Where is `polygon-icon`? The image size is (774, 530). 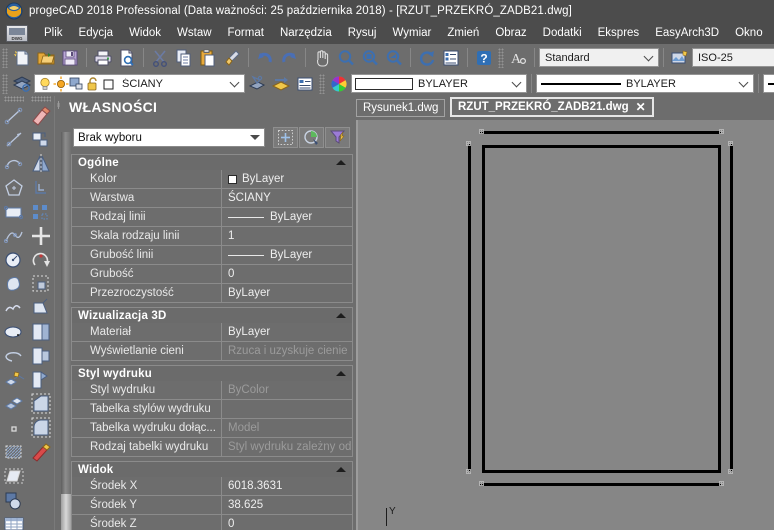 polygon-icon is located at coordinates (14, 188).